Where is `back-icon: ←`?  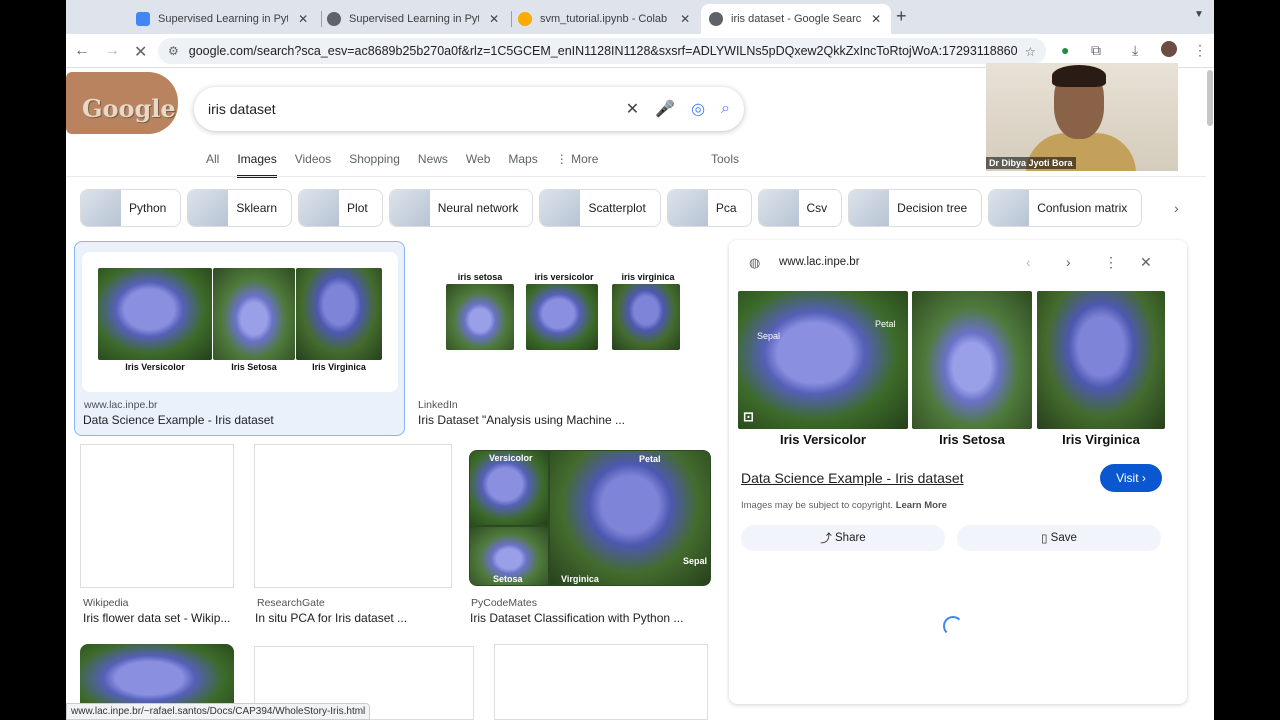
back-icon: ← is located at coordinates (82, 51).